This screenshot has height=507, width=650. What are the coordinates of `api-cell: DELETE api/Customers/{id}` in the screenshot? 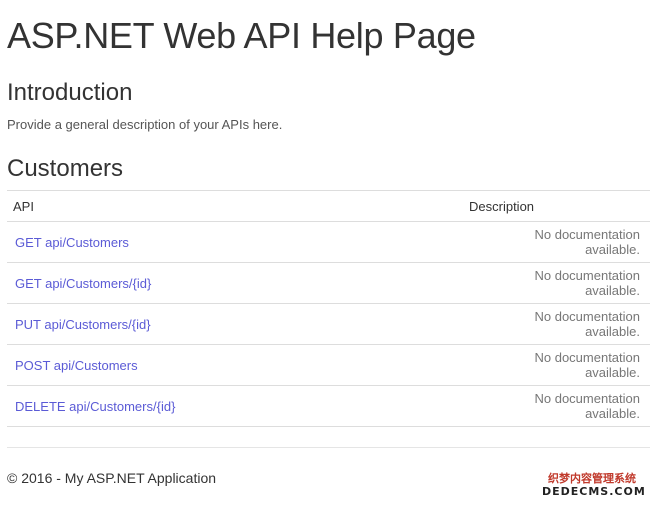 It's located at (238, 406).